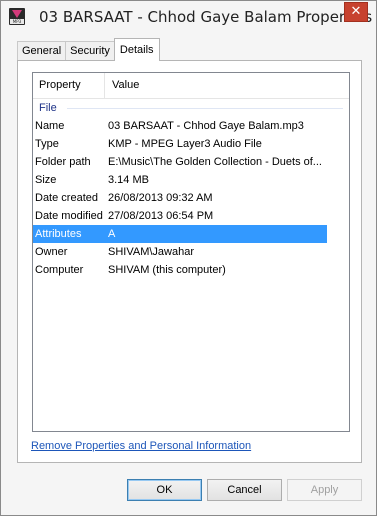 This screenshot has height=516, width=377. What do you see at coordinates (42, 51) in the screenshot?
I see `tab-general: General` at bounding box center [42, 51].